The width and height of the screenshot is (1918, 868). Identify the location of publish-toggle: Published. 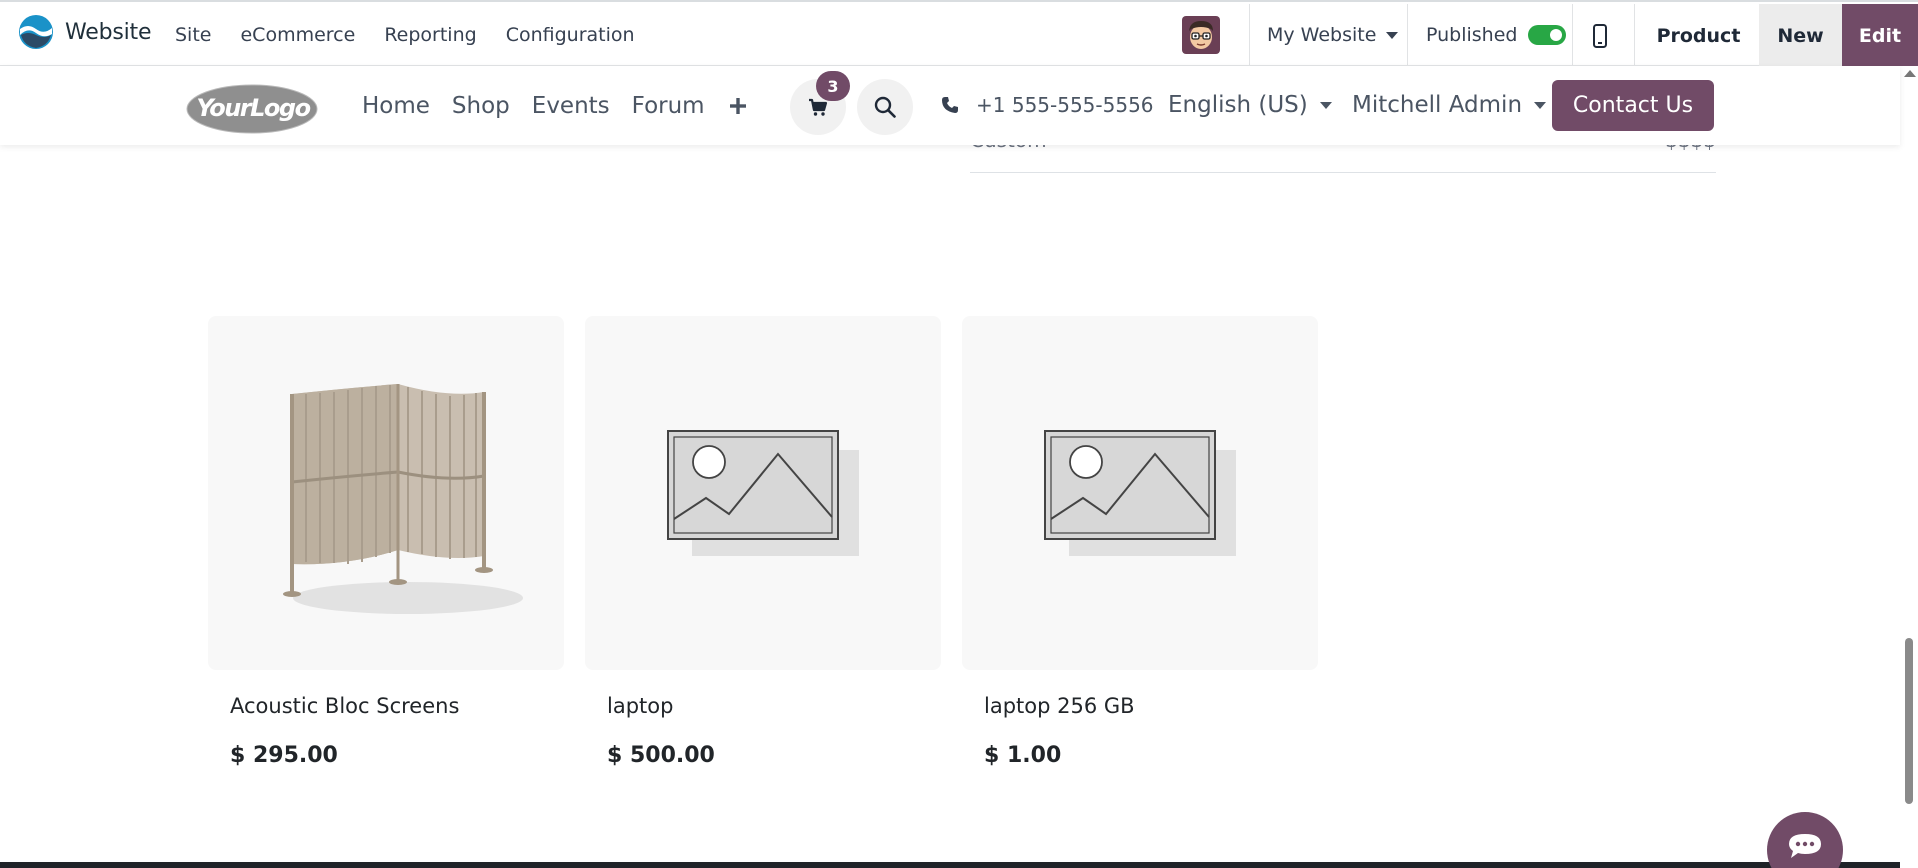
(1496, 35).